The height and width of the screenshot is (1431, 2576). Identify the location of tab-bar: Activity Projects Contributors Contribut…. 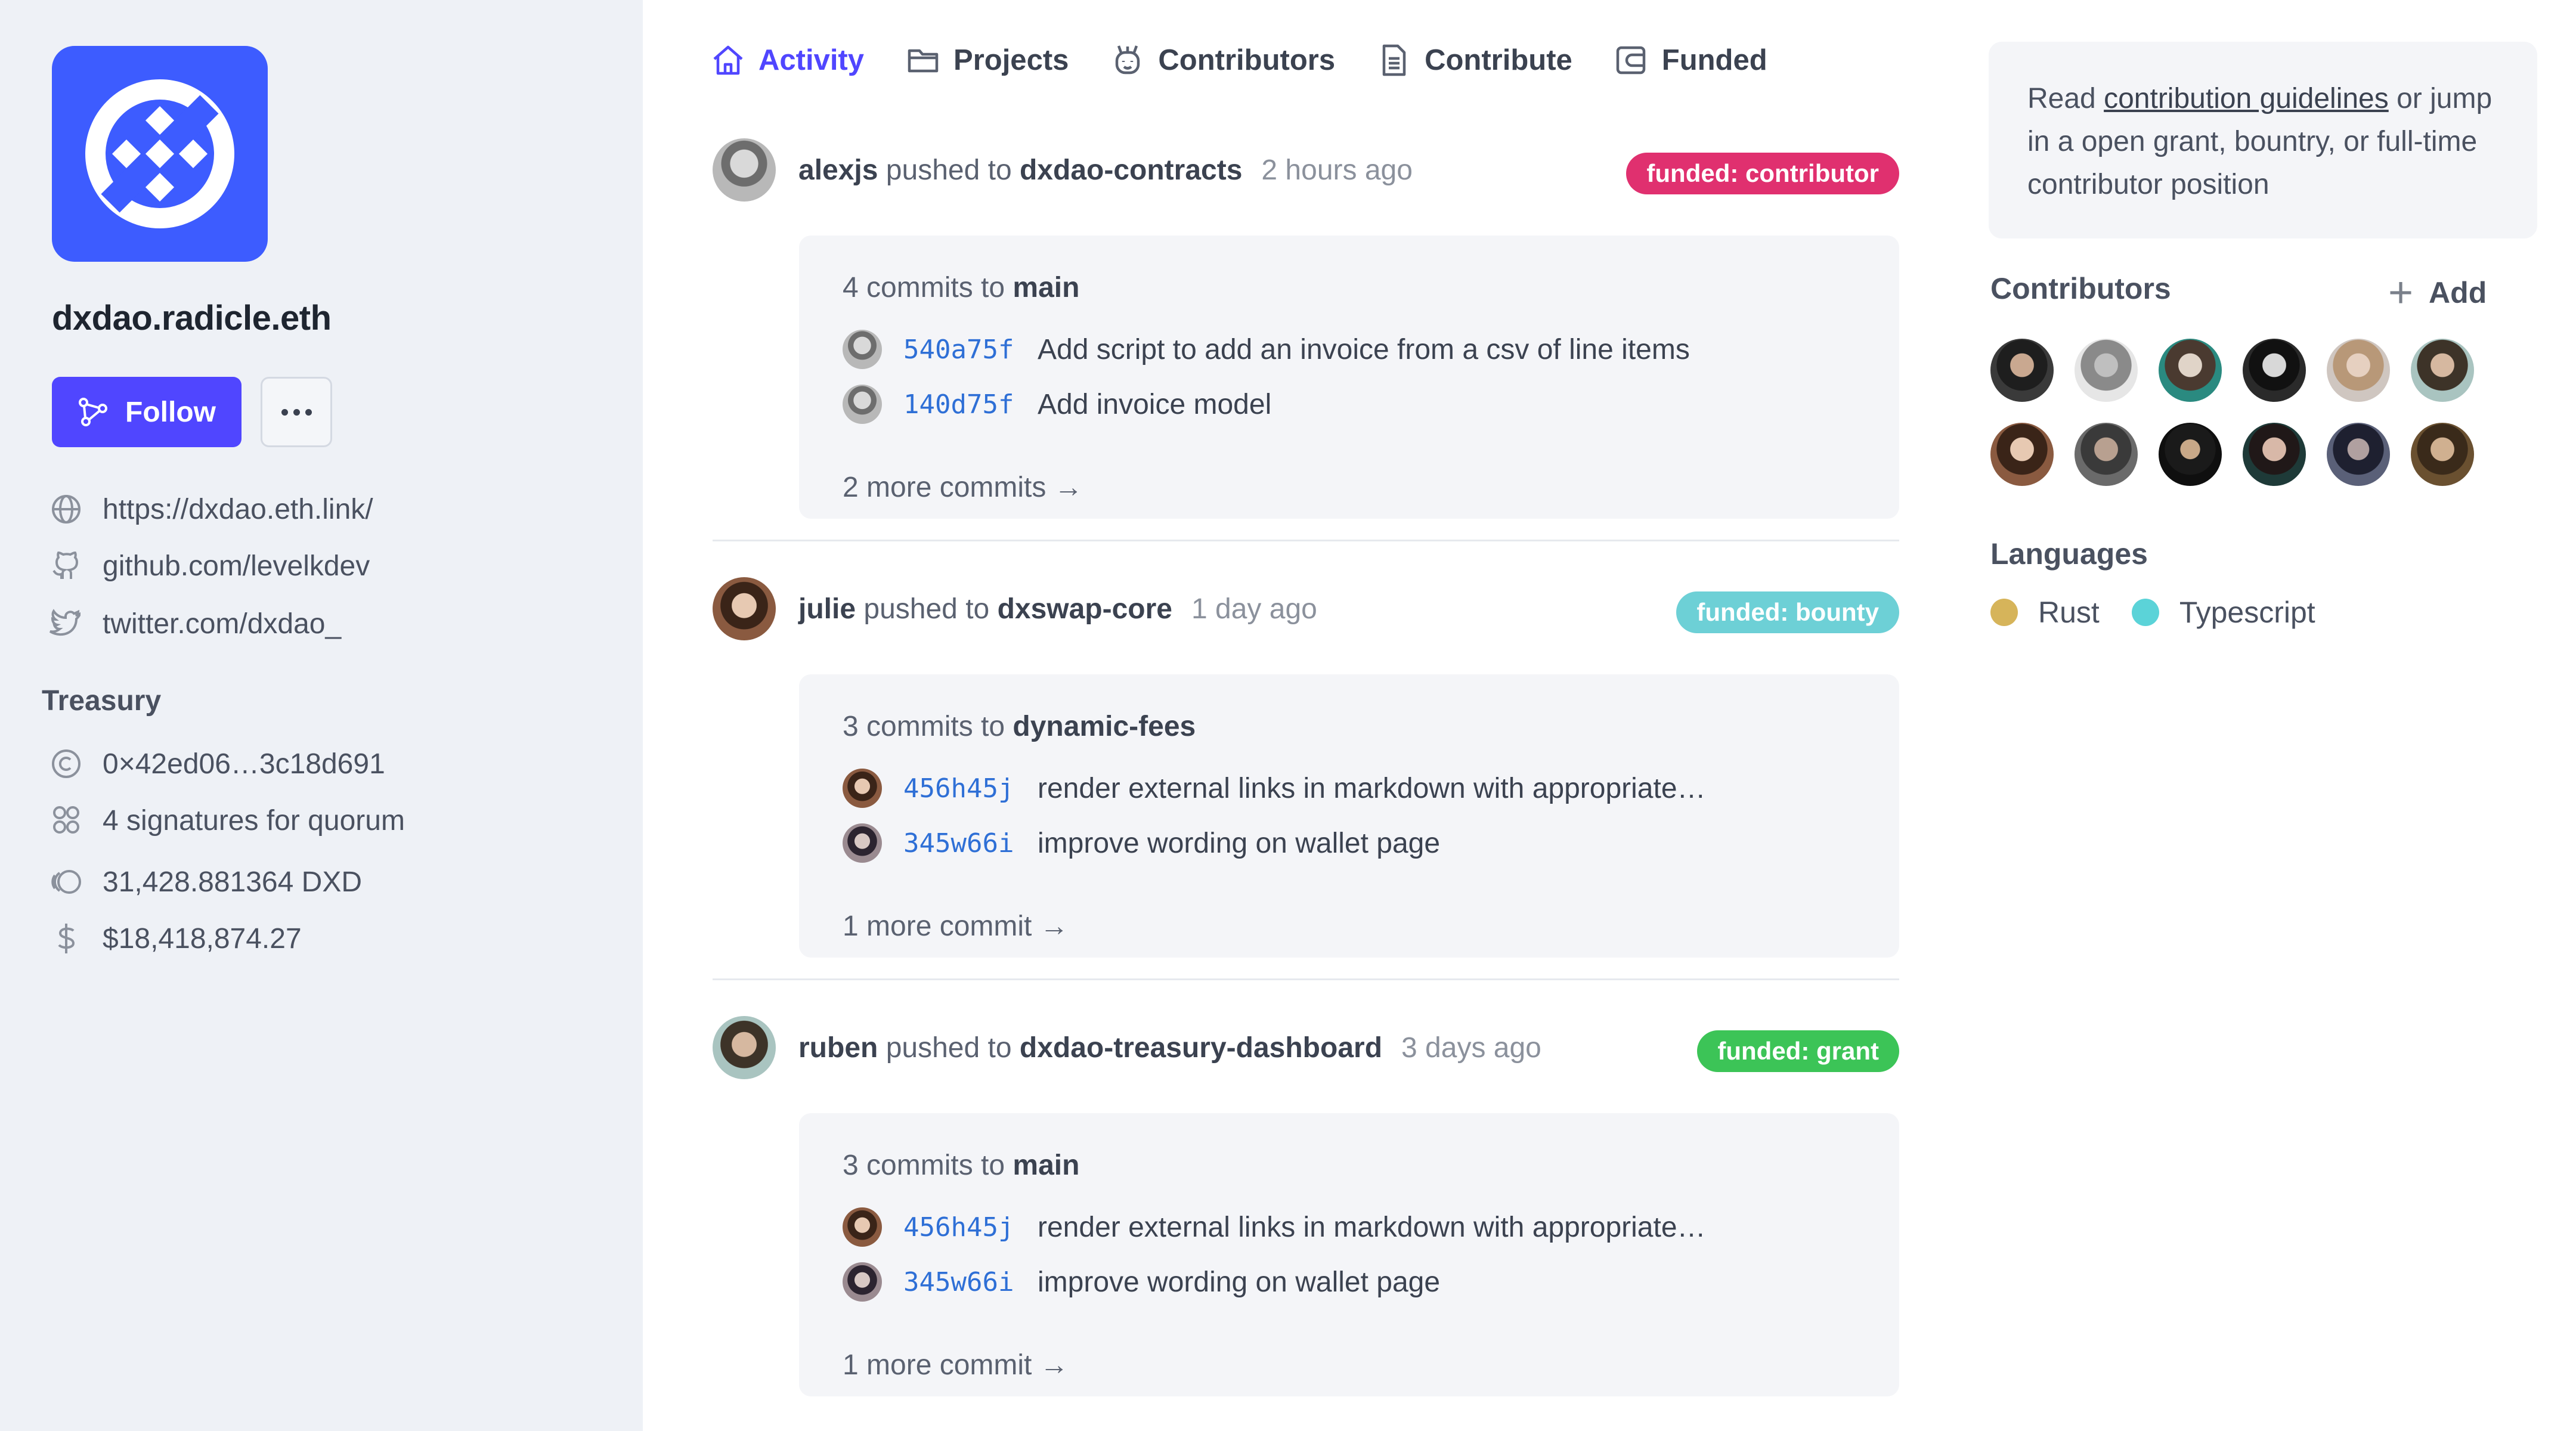
(1259, 60).